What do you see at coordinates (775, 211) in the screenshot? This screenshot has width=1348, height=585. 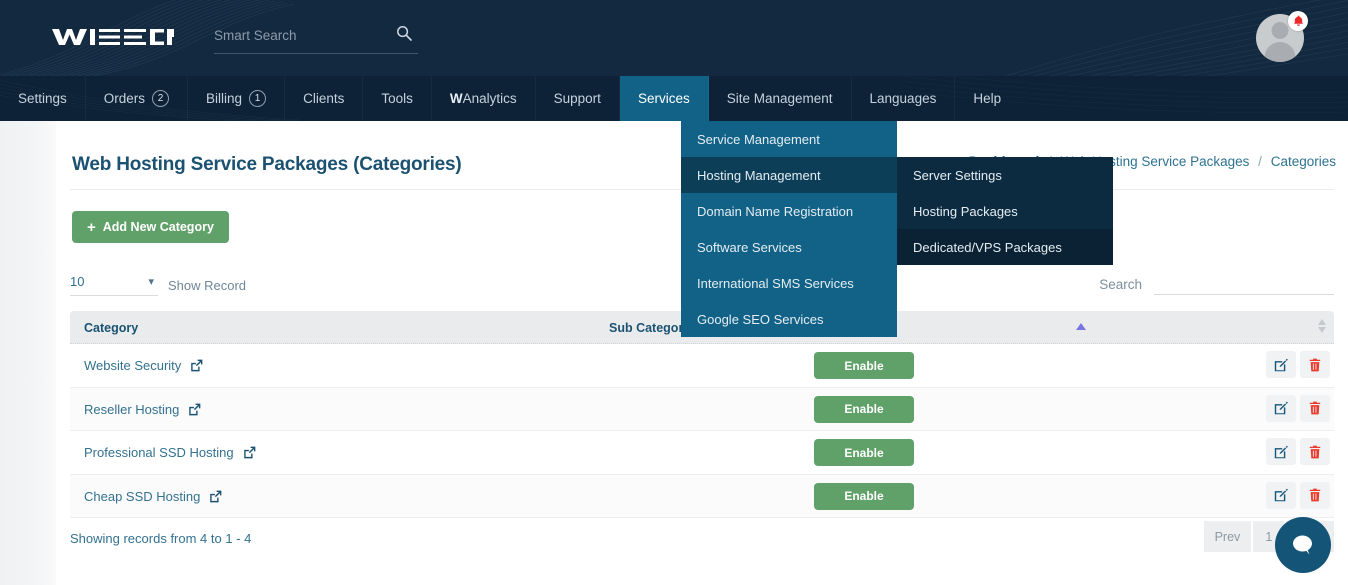 I see `dropdown-item-label: Domain Name Registration` at bounding box center [775, 211].